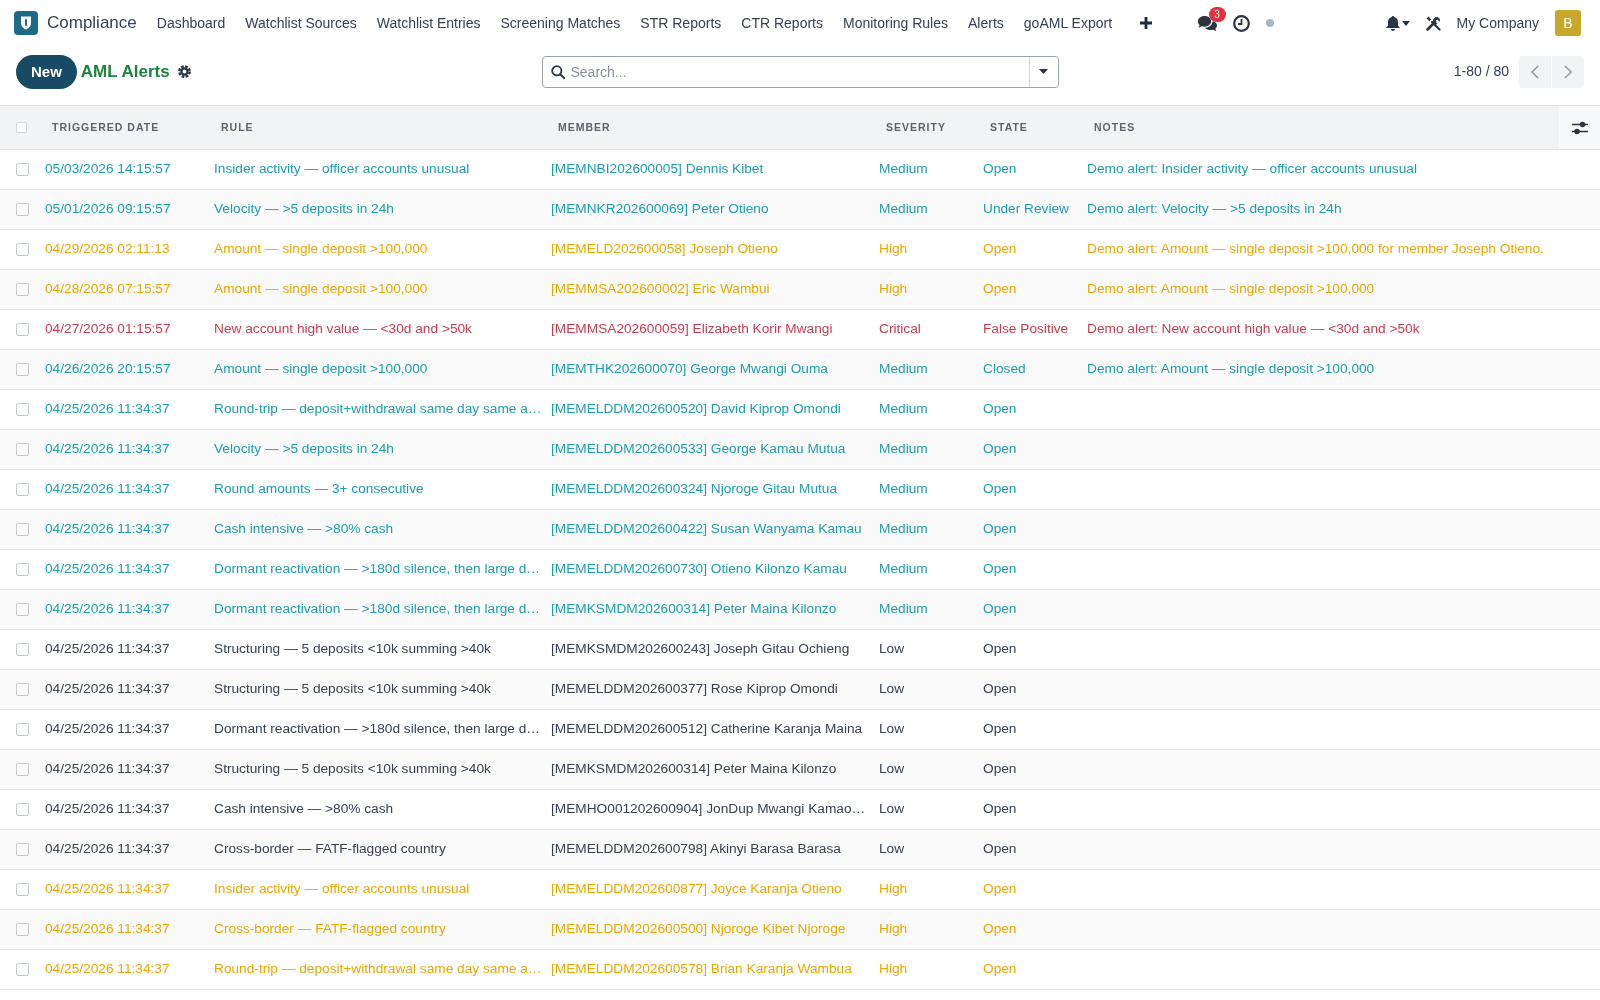  What do you see at coordinates (1027, 127) in the screenshot?
I see `column-header: STATE` at bounding box center [1027, 127].